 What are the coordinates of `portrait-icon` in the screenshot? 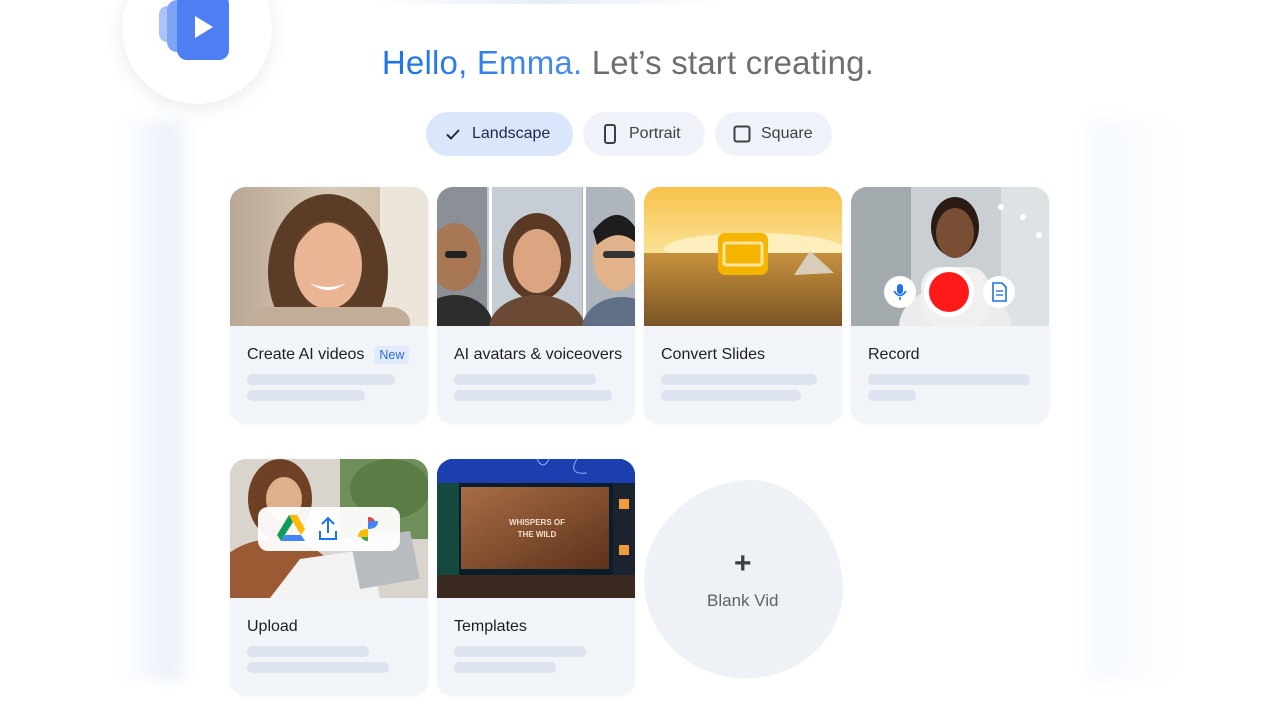 It's located at (610, 134).